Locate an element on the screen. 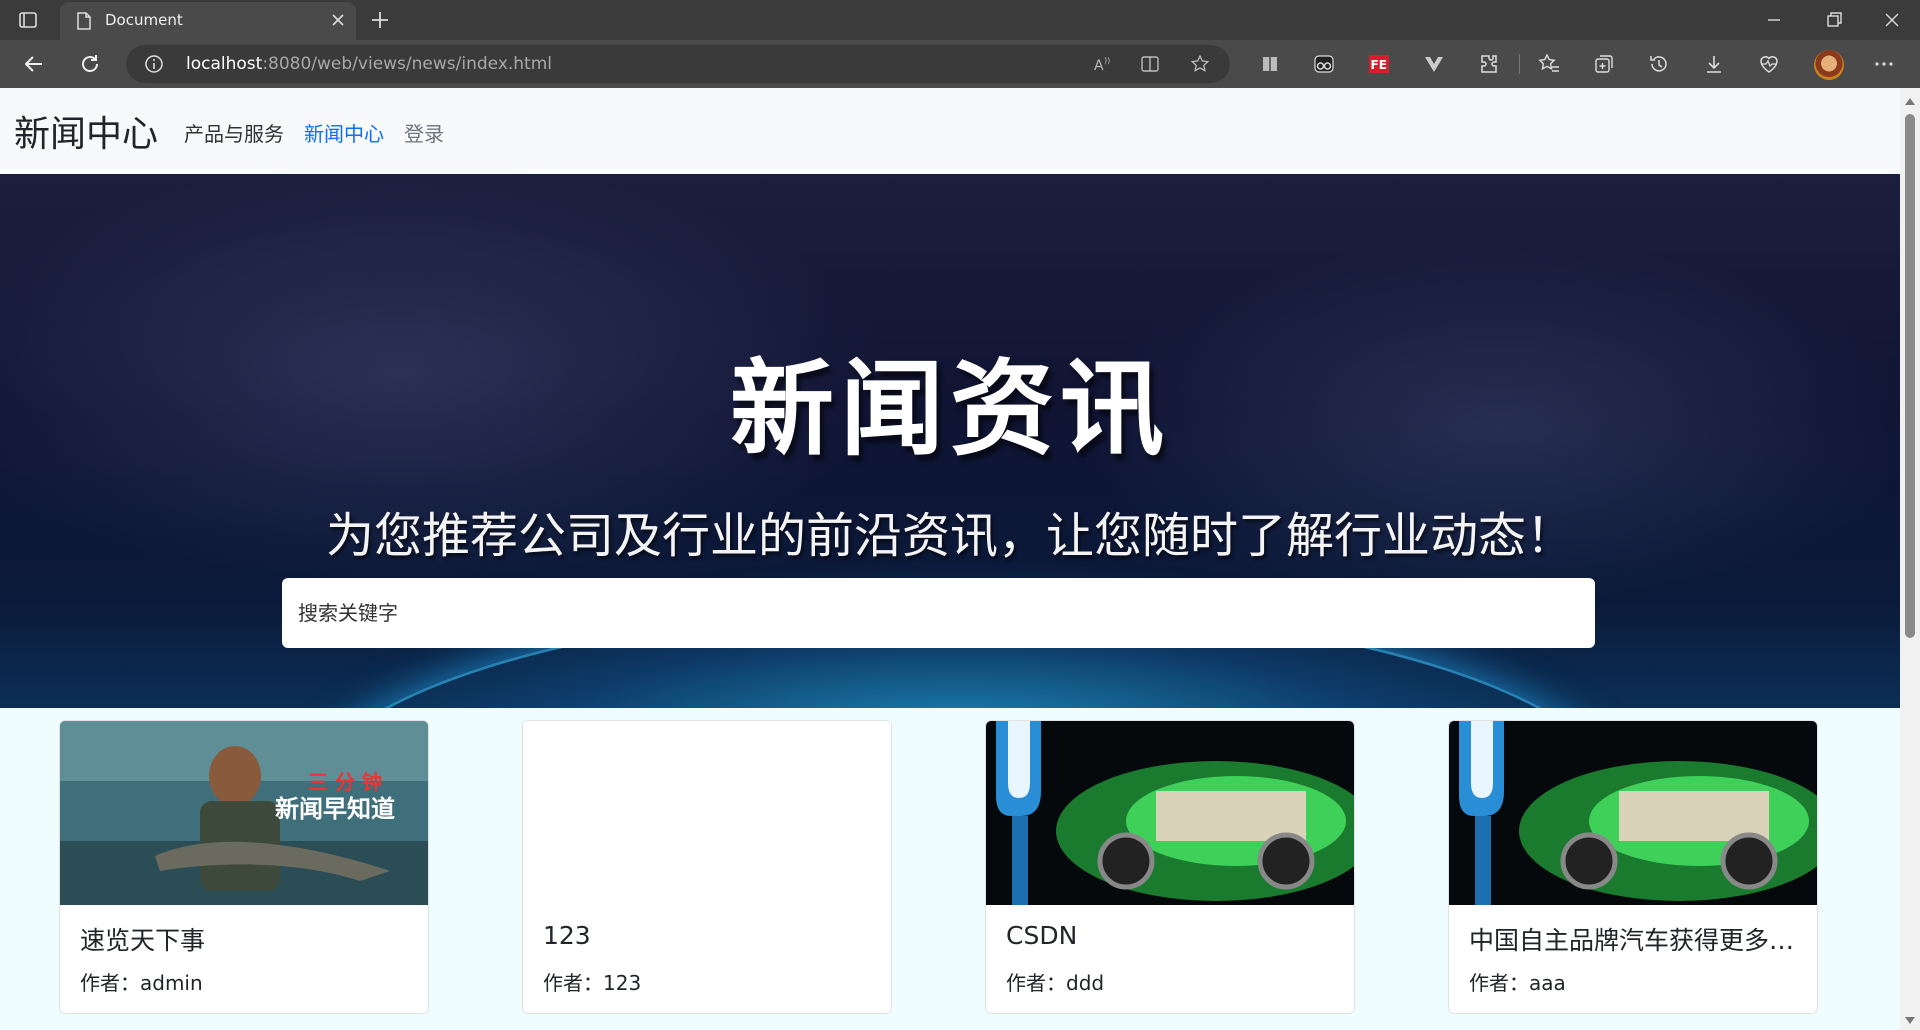 Image resolution: width=1920 pixels, height=1030 pixels. close-tab-icon is located at coordinates (338, 20).